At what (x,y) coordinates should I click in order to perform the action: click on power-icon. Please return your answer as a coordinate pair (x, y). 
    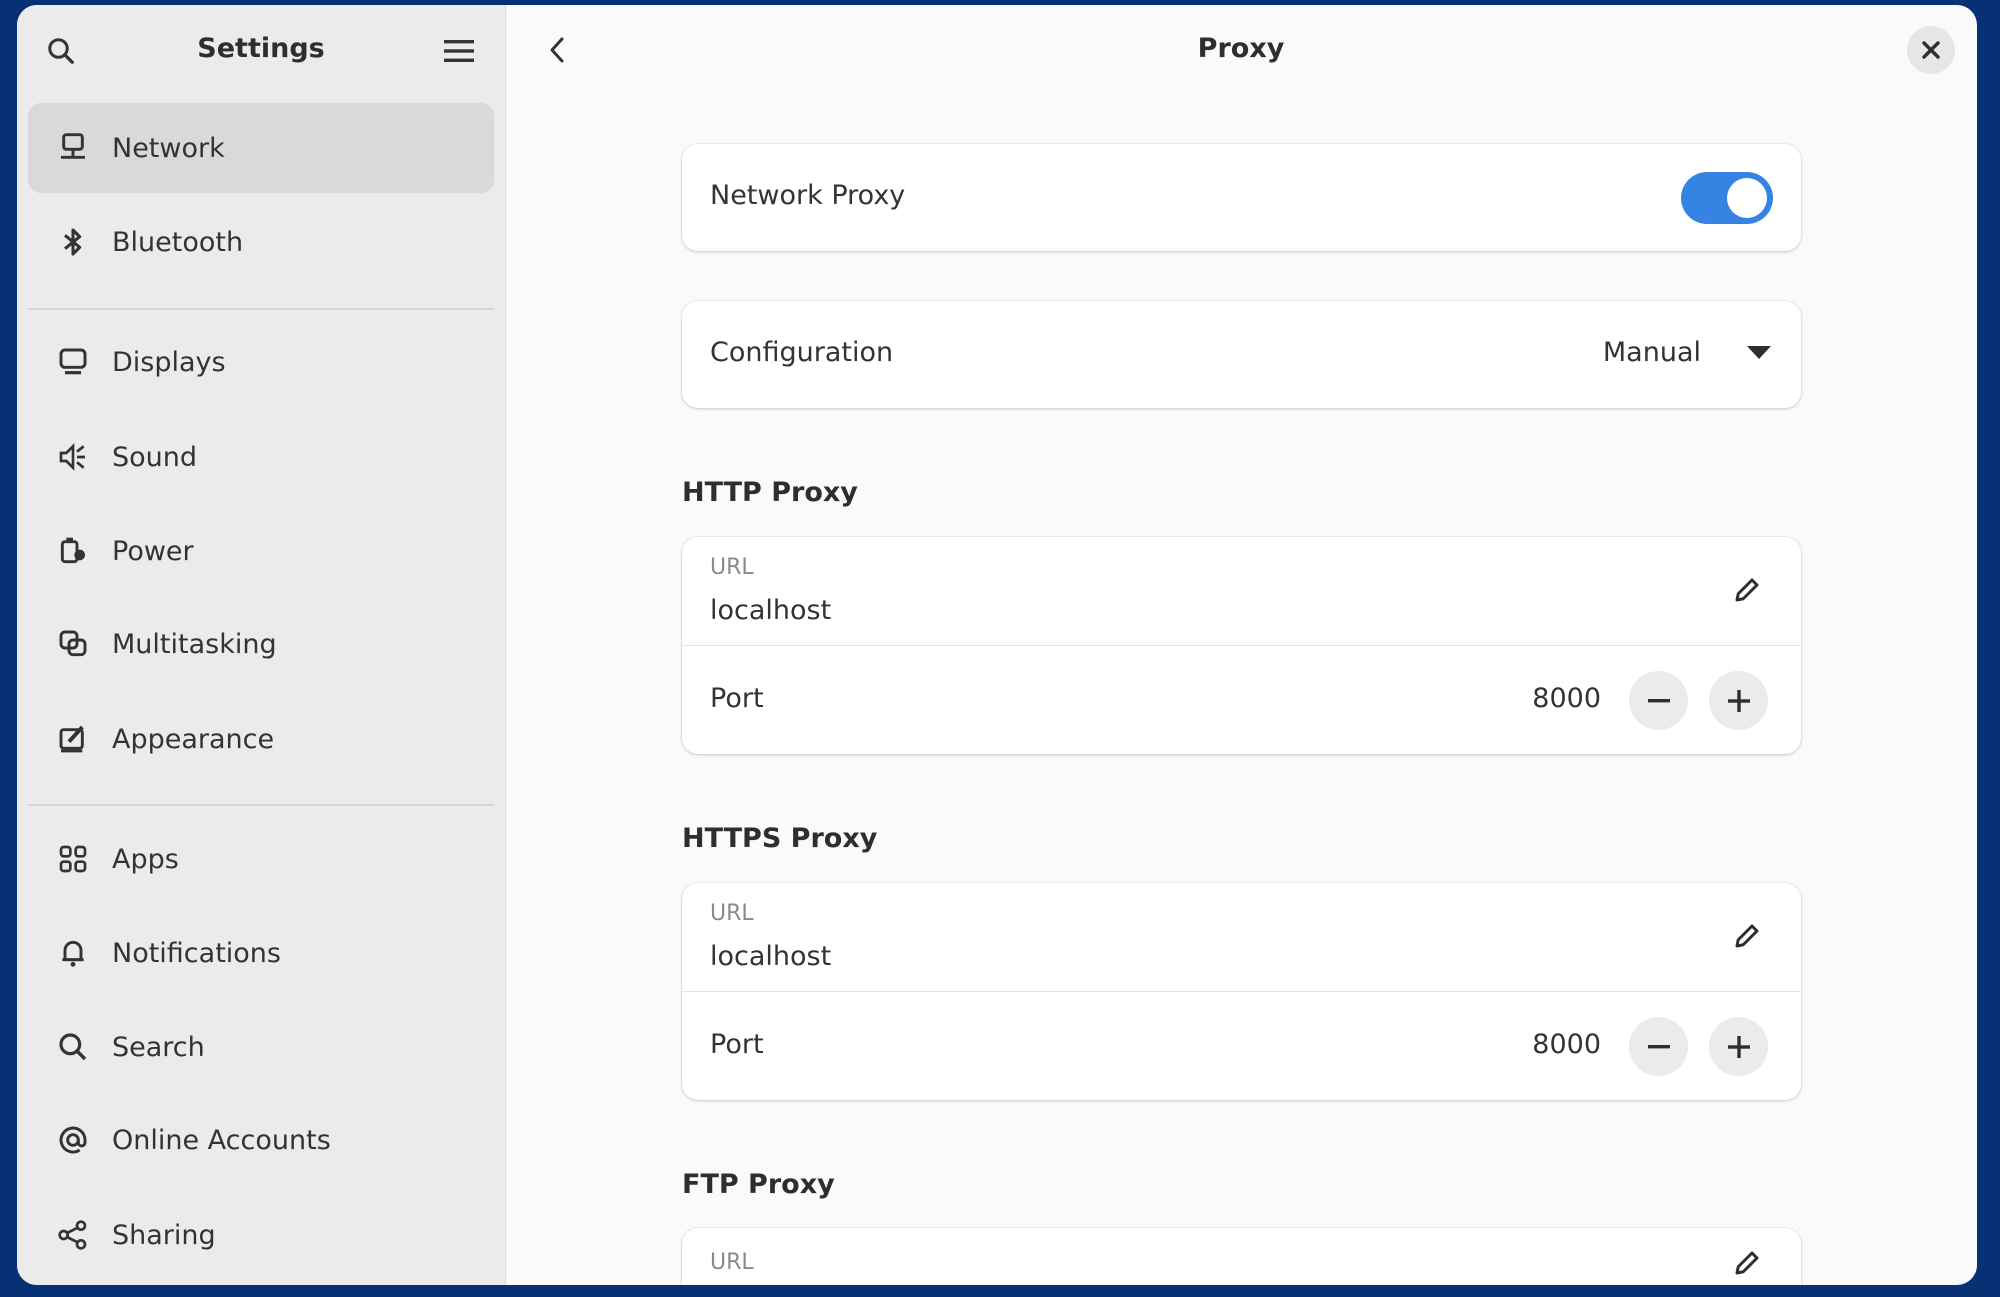
    Looking at the image, I should click on (73, 551).